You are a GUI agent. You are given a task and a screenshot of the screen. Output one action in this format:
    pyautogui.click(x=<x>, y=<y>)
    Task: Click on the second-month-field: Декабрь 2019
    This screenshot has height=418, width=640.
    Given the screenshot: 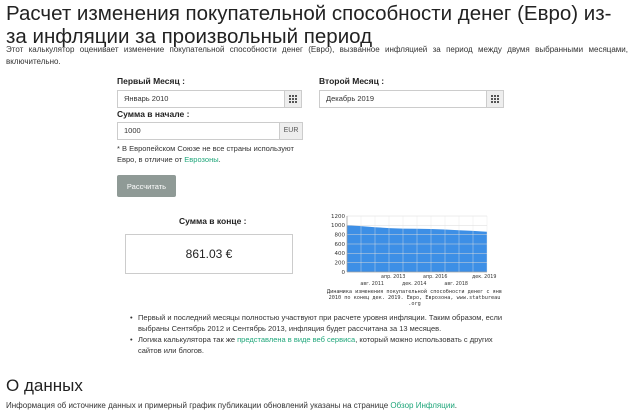 What is the action you would take?
    pyautogui.click(x=411, y=99)
    